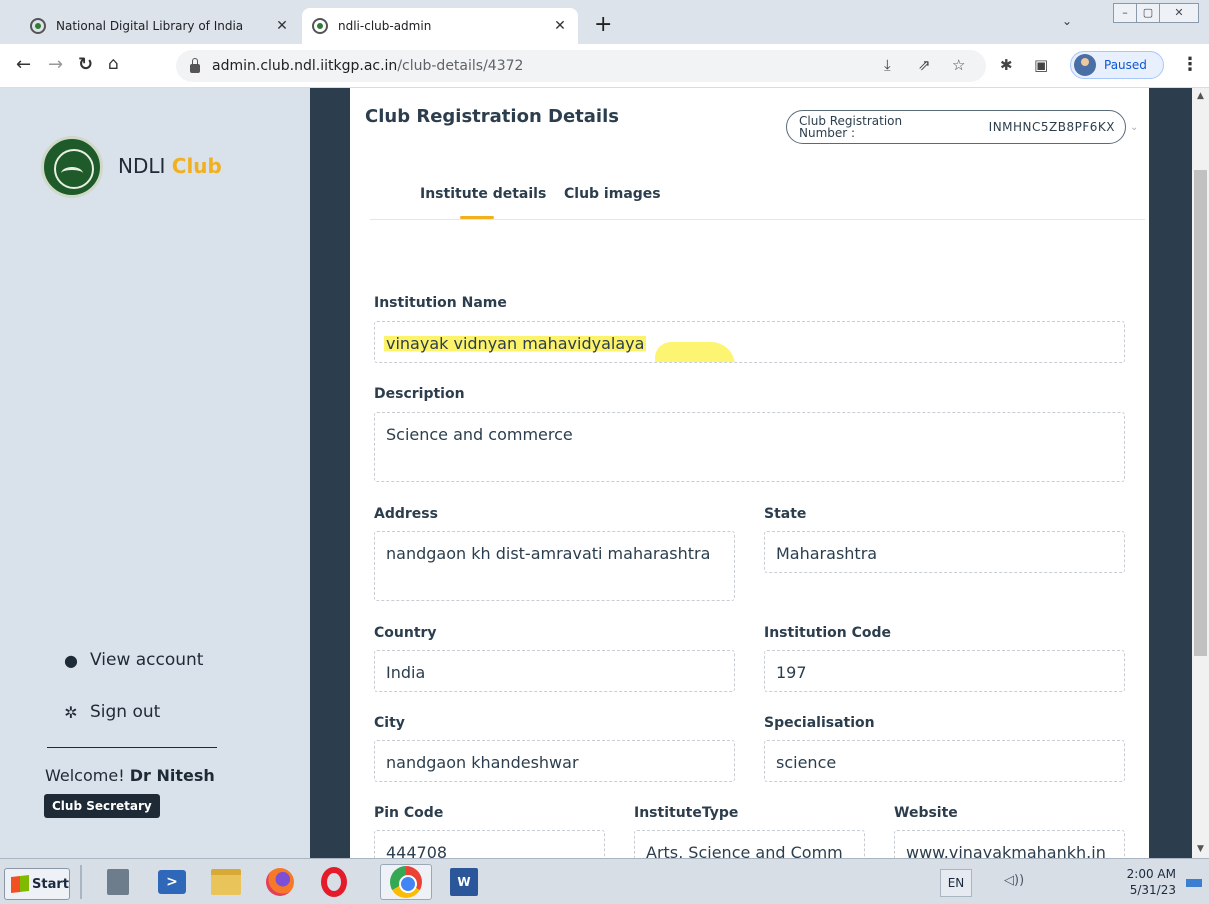  Describe the element at coordinates (958, 65) in the screenshot. I see `bookmark-star-icon: ☆` at that location.